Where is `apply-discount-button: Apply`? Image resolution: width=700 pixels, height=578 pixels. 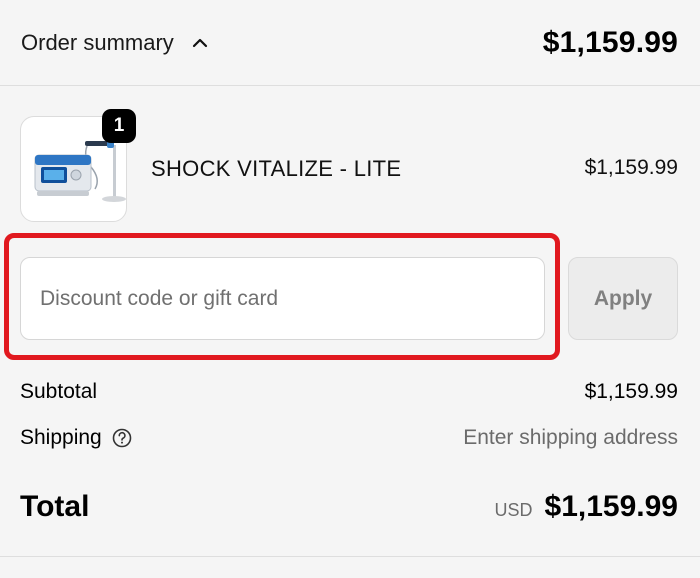 apply-discount-button: Apply is located at coordinates (623, 298).